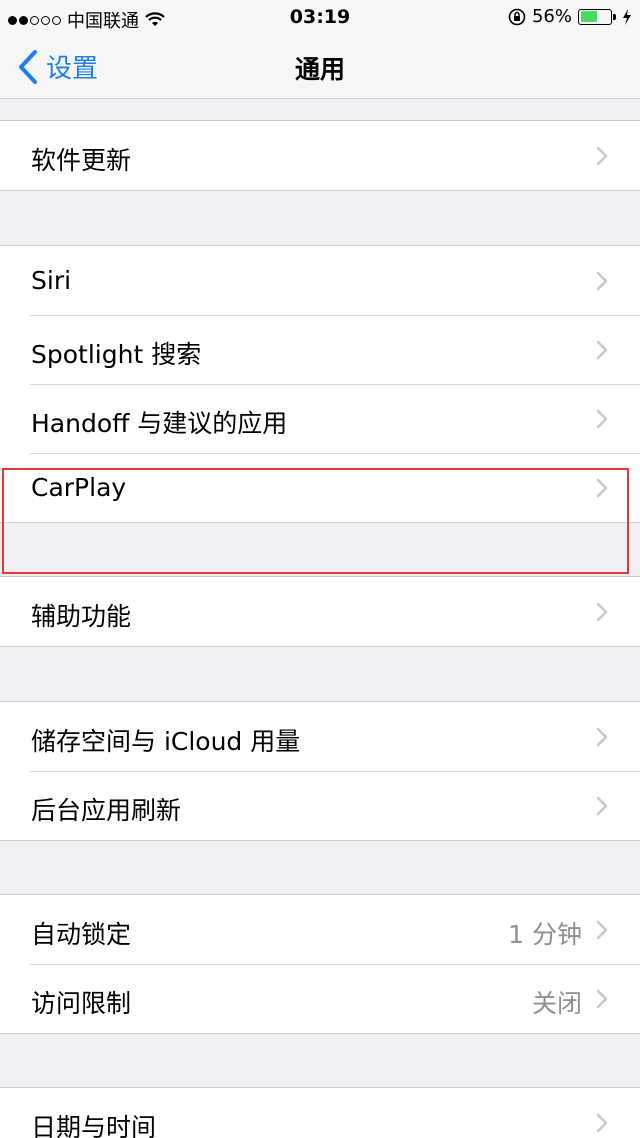 This screenshot has width=640, height=1138. I want to click on navigation-bar: 设置 通用, so click(320, 67).